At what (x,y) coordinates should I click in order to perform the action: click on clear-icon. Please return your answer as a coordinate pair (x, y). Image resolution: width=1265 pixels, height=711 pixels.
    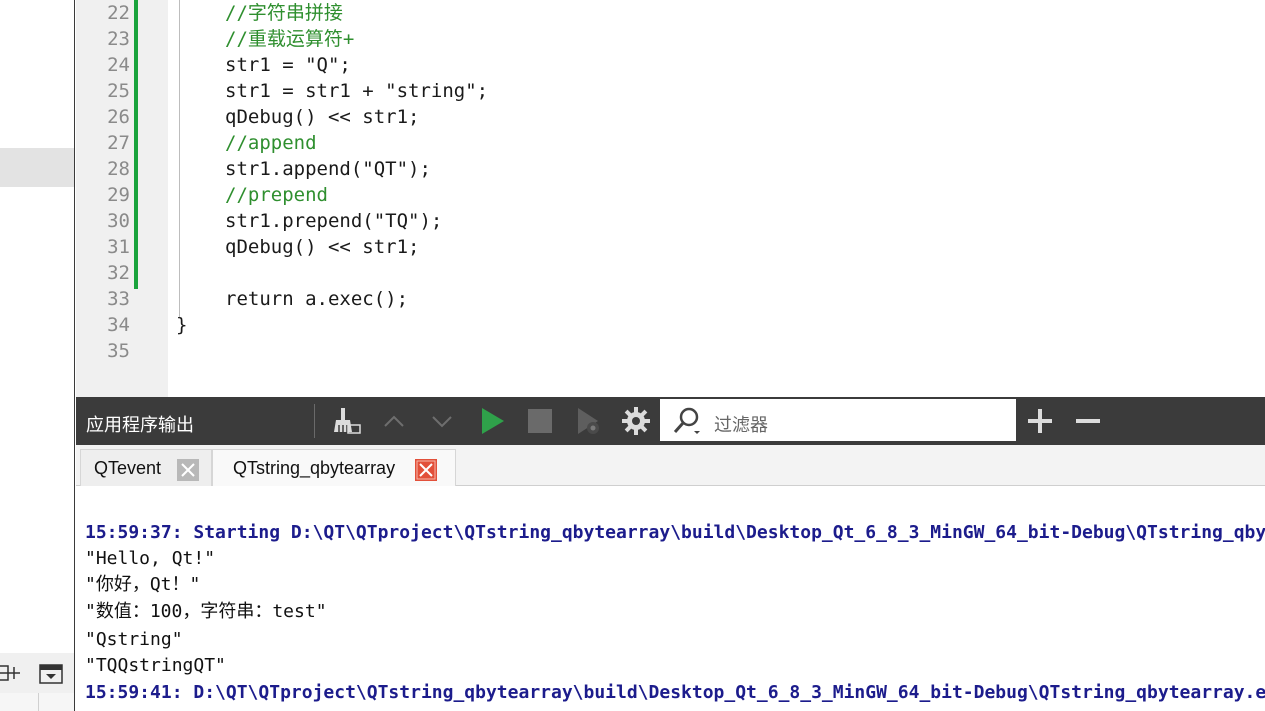
    Looking at the image, I should click on (346, 421).